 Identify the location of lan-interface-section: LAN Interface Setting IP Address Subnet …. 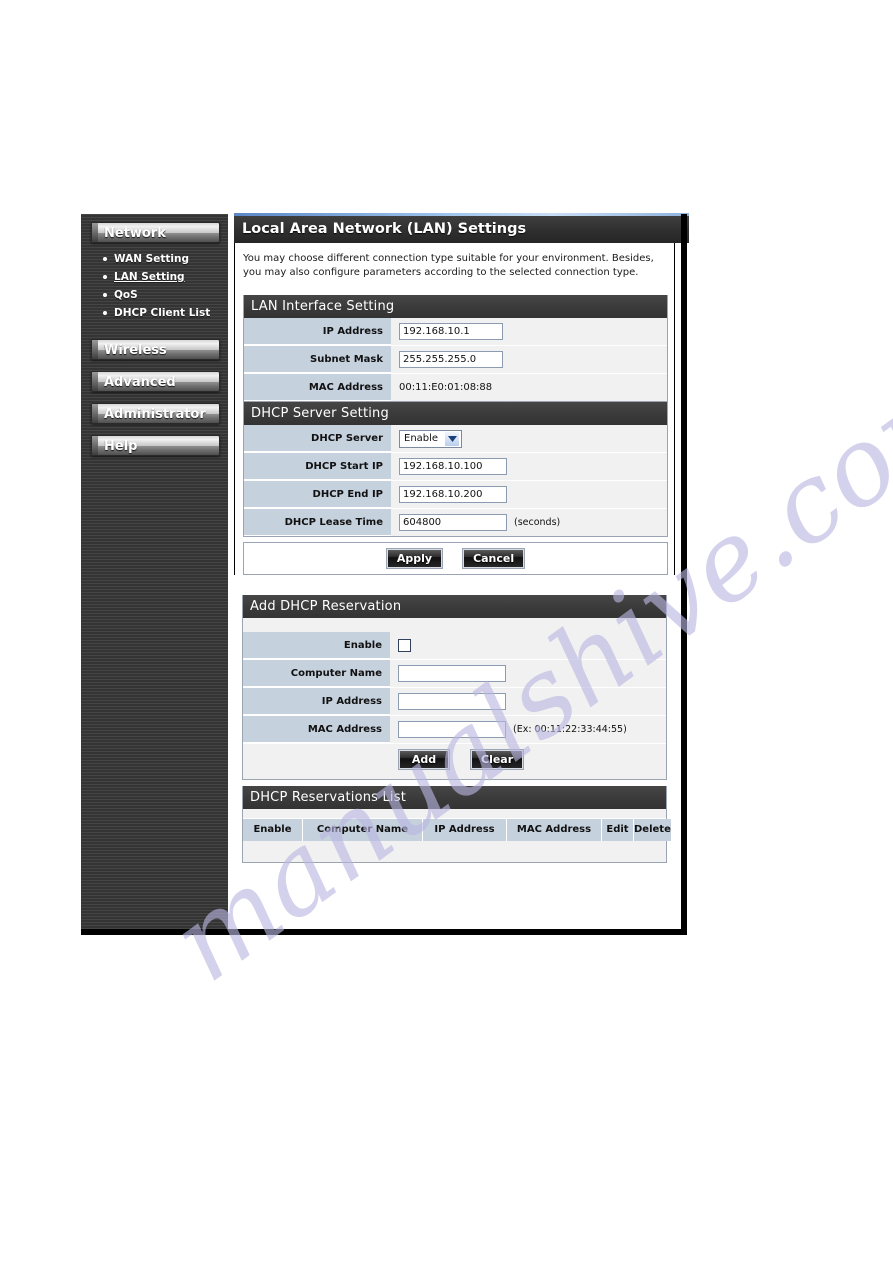
(455, 348).